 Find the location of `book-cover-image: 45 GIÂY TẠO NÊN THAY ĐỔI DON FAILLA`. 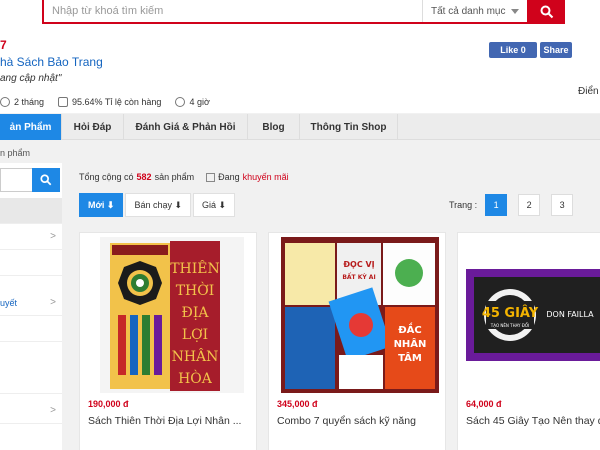

book-cover-image: 45 GIÂY TẠO NÊN THAY ĐỔI DON FAILLA is located at coordinates (533, 315).